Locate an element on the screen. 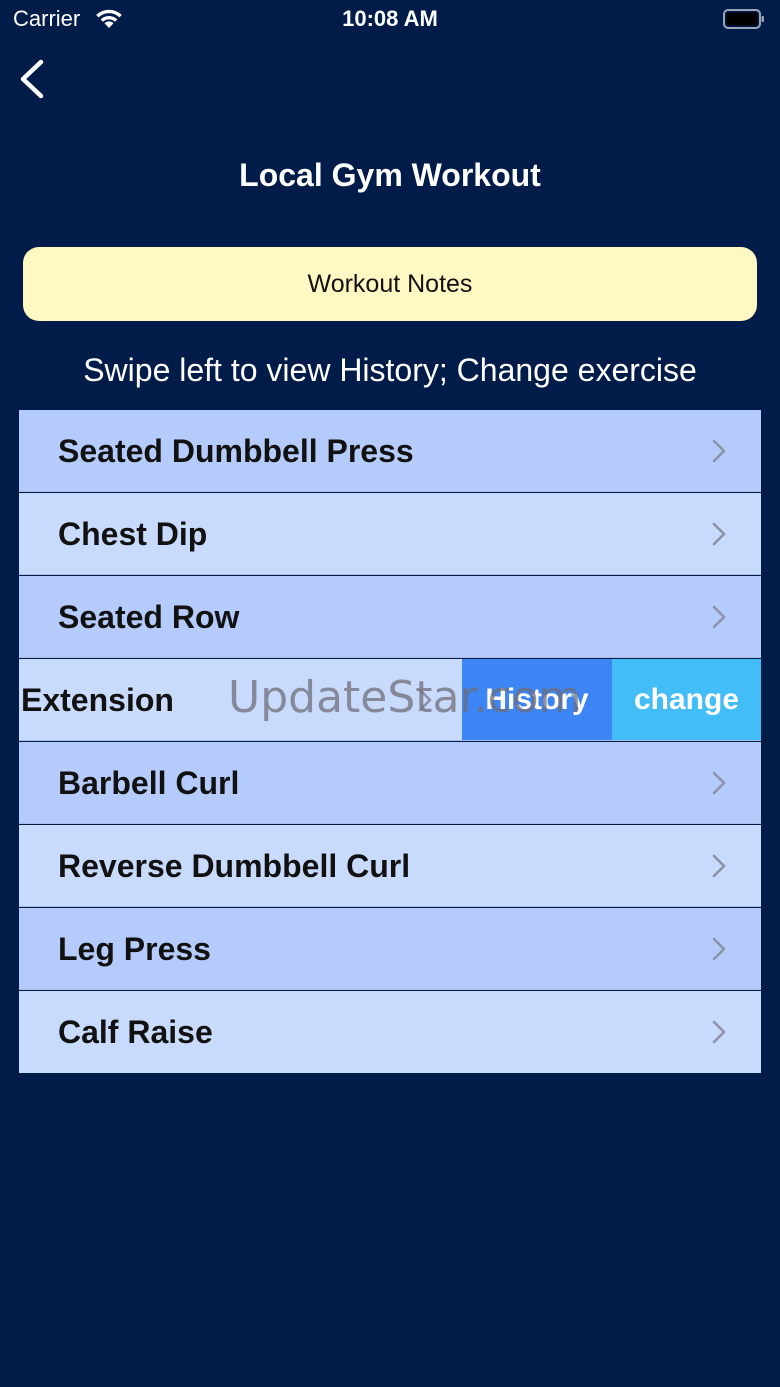  status-bar: Carrier 10:08 AM is located at coordinates (390, 20).